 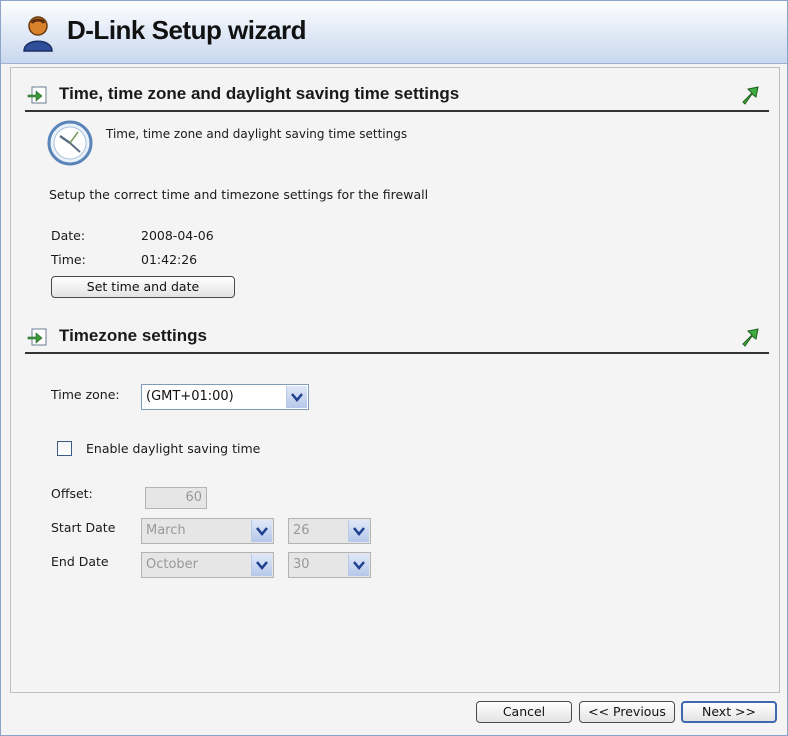 I want to click on title-bar: D-Link Setup wizard, so click(x=394, y=32).